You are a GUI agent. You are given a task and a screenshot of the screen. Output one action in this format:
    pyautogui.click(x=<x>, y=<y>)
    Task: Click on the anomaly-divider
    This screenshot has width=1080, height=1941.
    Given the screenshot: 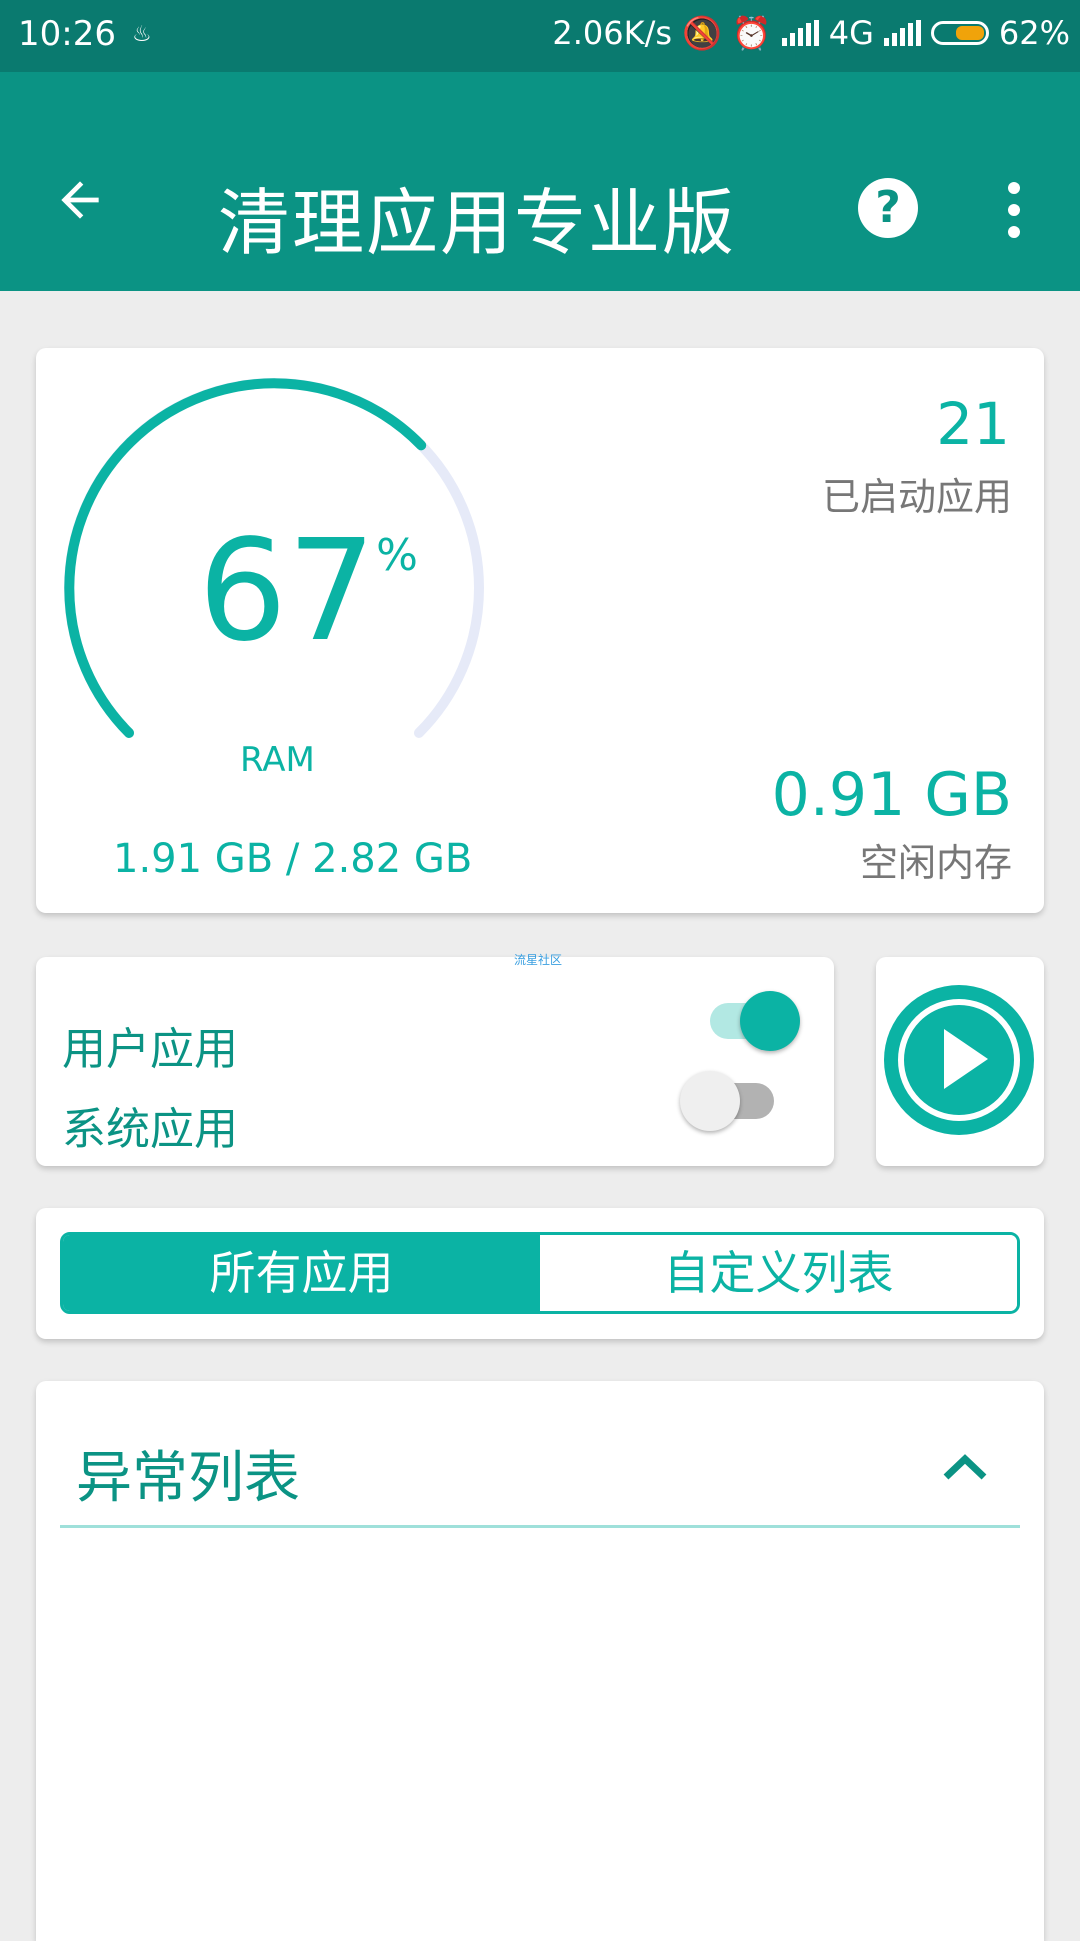 What is the action you would take?
    pyautogui.click(x=540, y=1526)
    